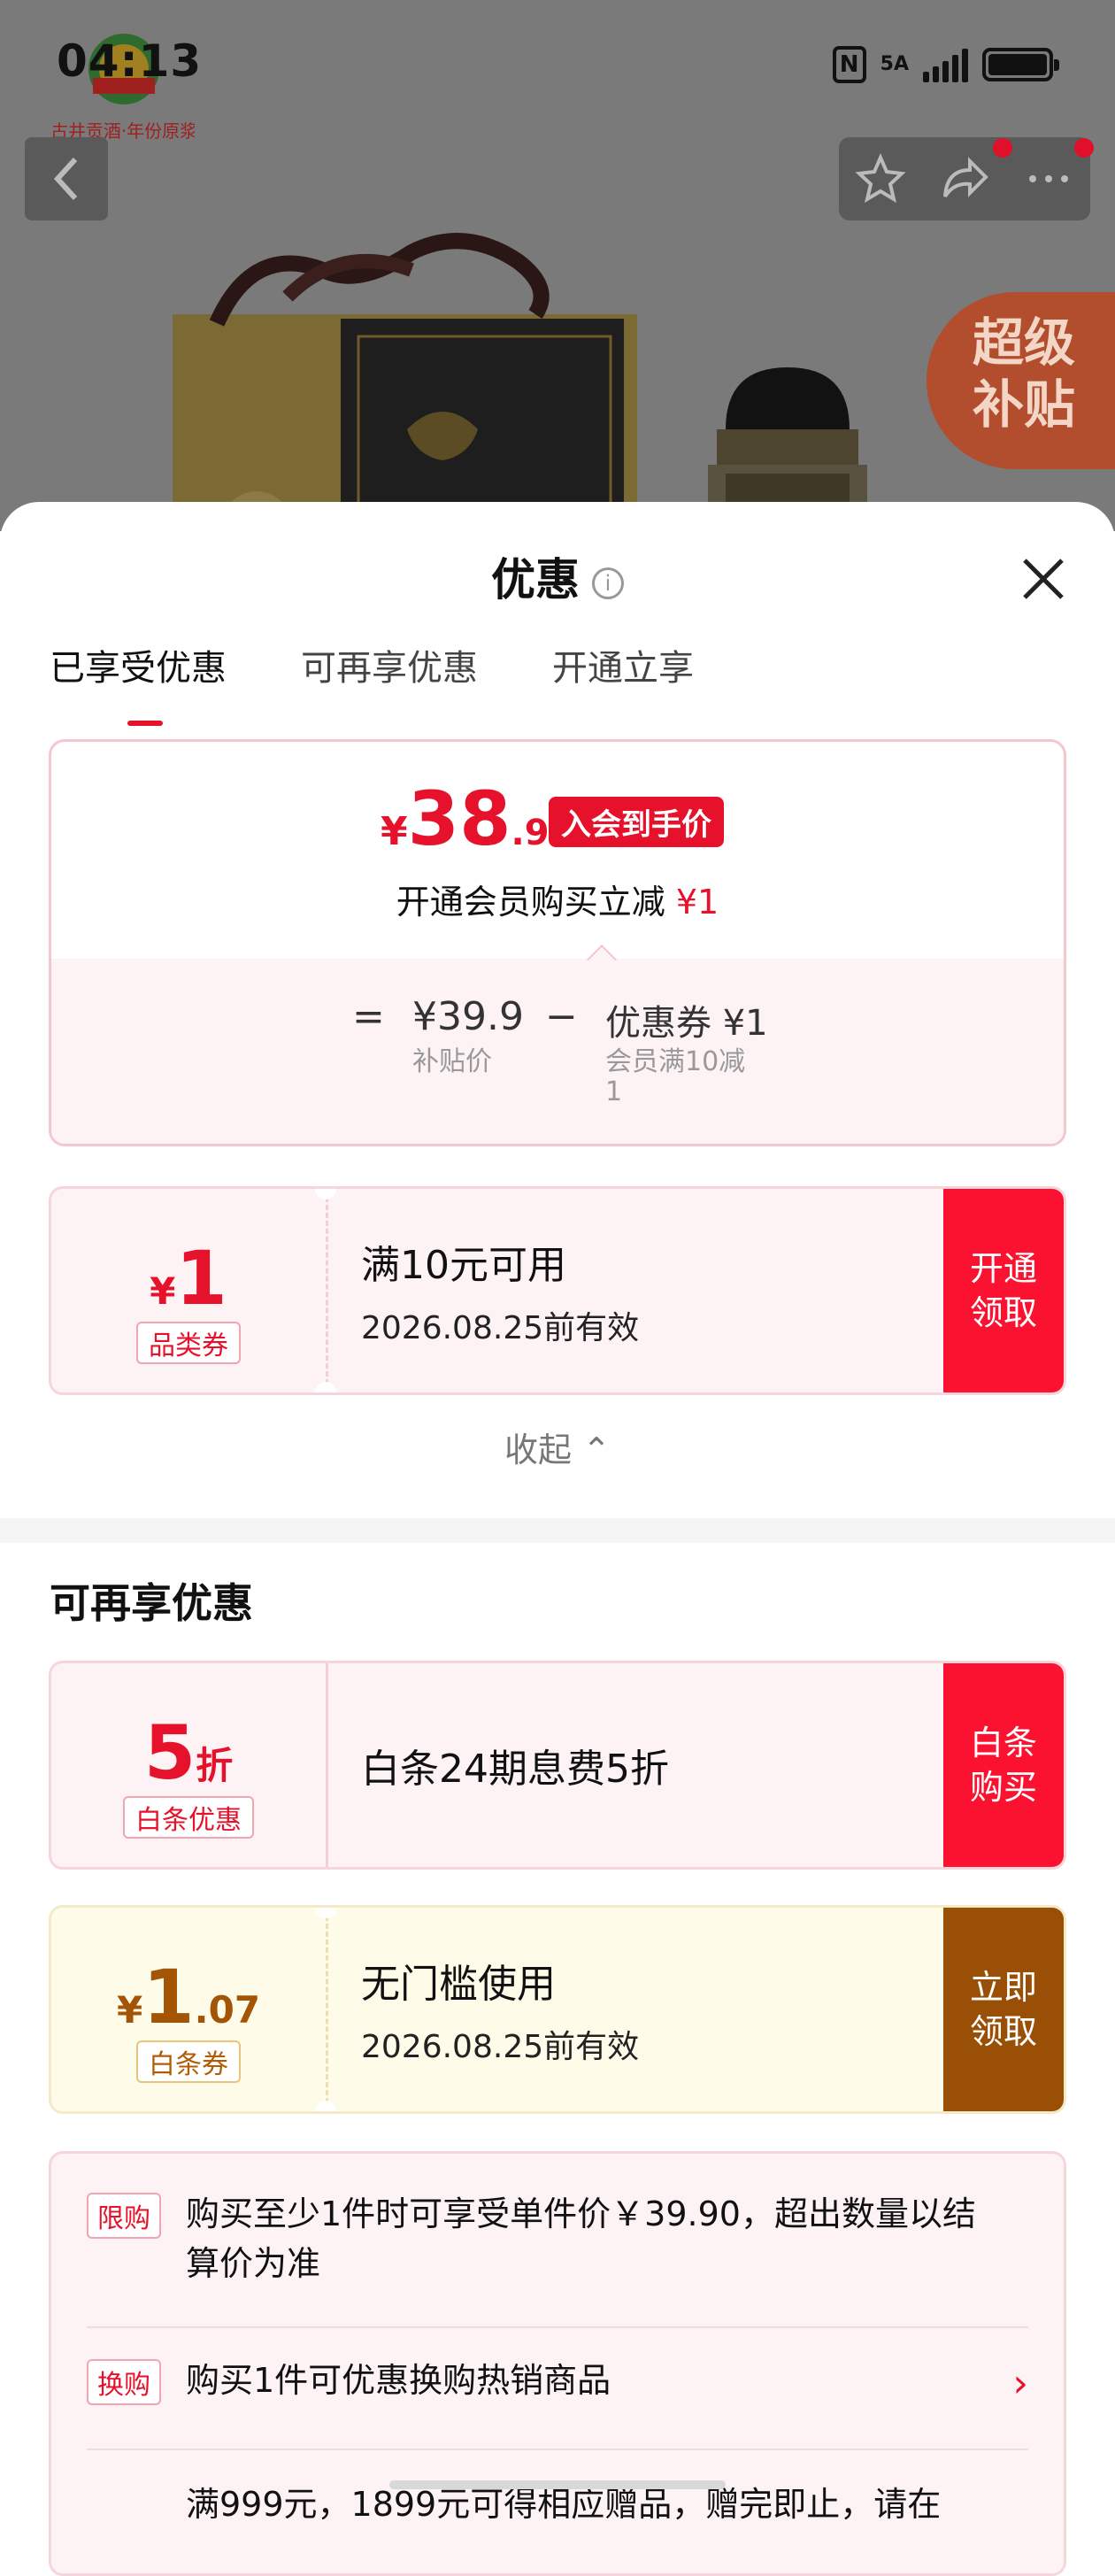 This screenshot has width=1115, height=2576. Describe the element at coordinates (405, 382) in the screenshot. I see `gift-box-image` at that location.